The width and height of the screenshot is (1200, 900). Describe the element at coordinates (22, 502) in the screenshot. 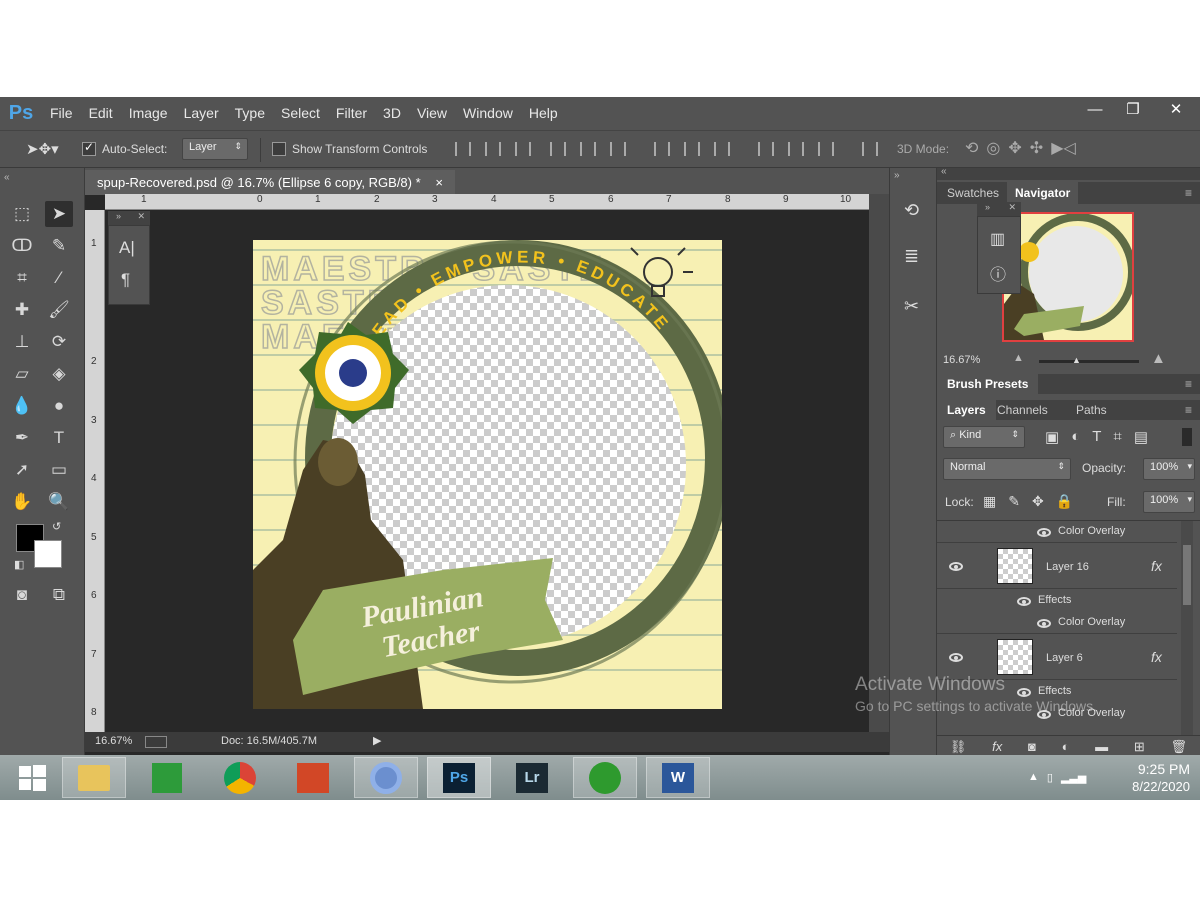

I see `hand-tool-icon: ✋` at that location.